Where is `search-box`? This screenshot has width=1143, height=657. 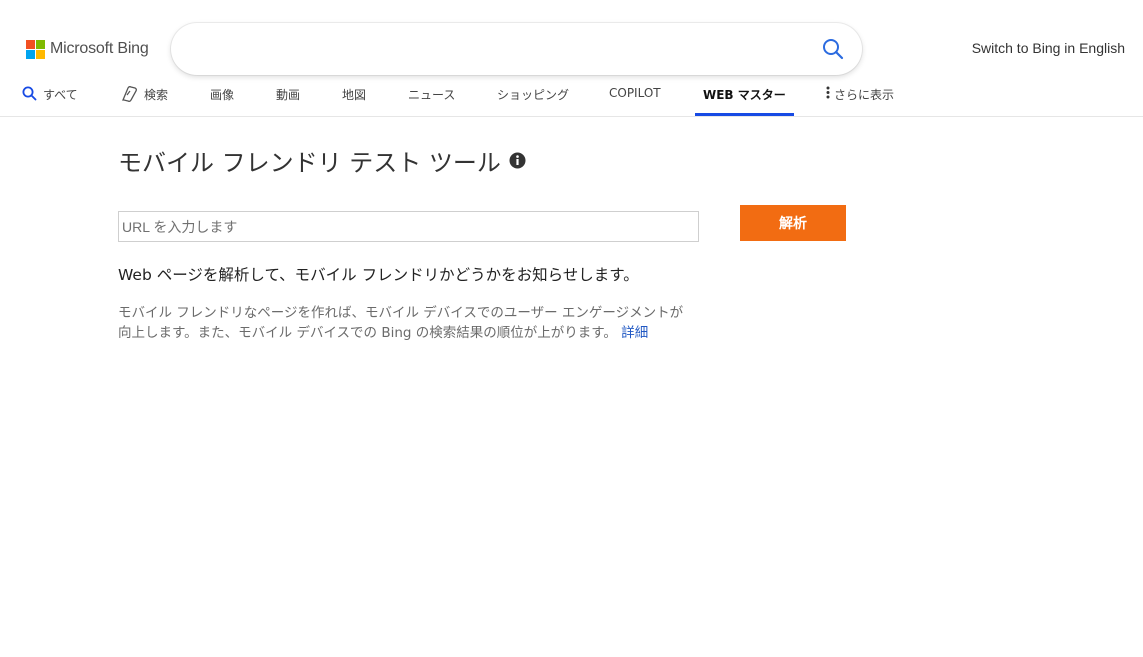
search-box is located at coordinates (516, 49).